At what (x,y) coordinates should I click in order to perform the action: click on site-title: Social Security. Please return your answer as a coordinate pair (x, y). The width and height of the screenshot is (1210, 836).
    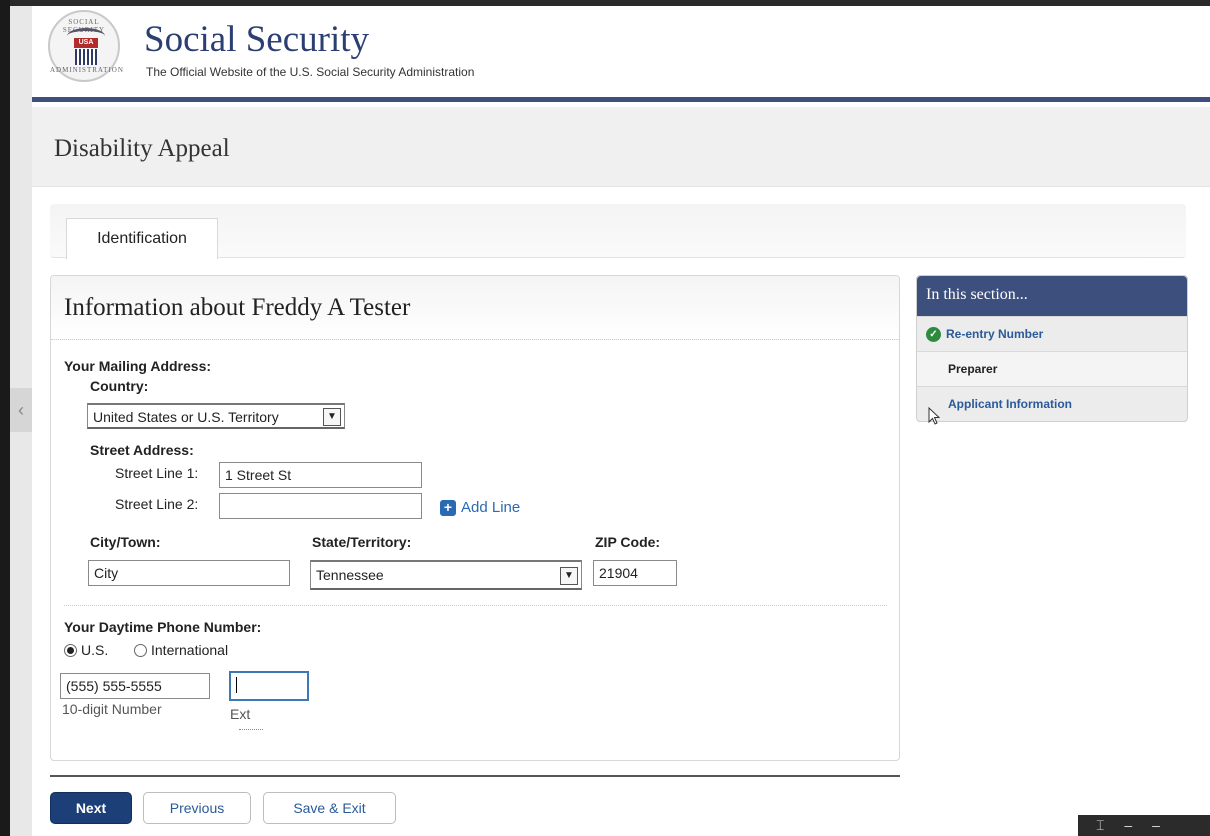
    Looking at the image, I should click on (256, 39).